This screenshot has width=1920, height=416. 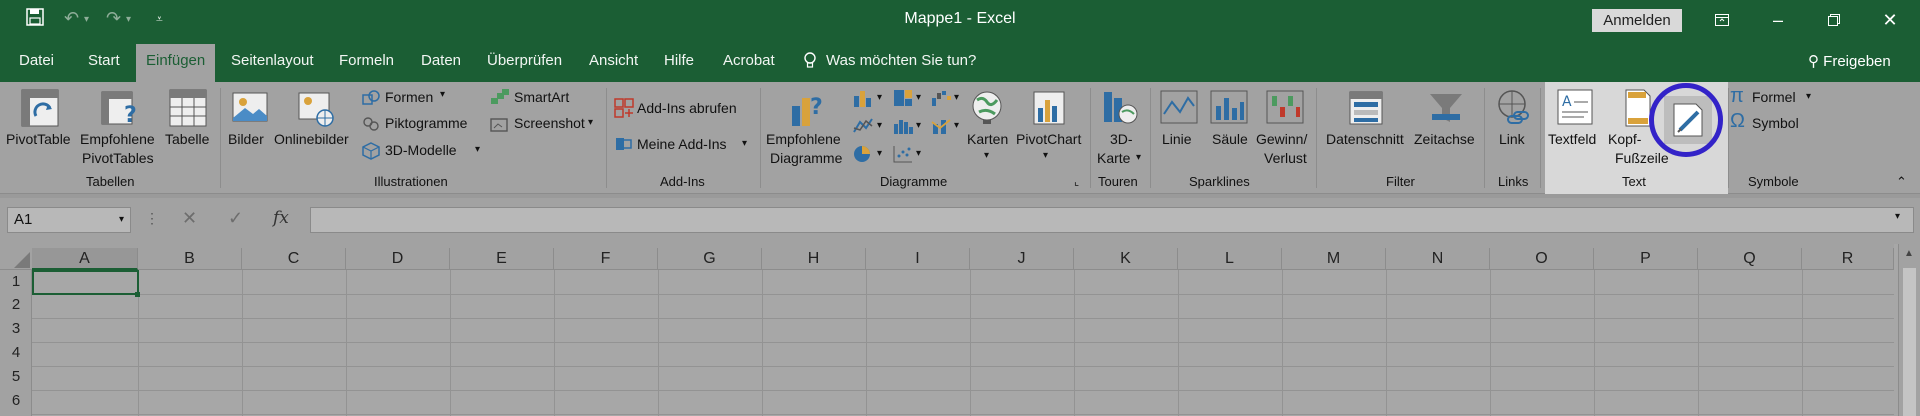 What do you see at coordinates (1737, 121) in the screenshot?
I see `omega-icon: Ω` at bounding box center [1737, 121].